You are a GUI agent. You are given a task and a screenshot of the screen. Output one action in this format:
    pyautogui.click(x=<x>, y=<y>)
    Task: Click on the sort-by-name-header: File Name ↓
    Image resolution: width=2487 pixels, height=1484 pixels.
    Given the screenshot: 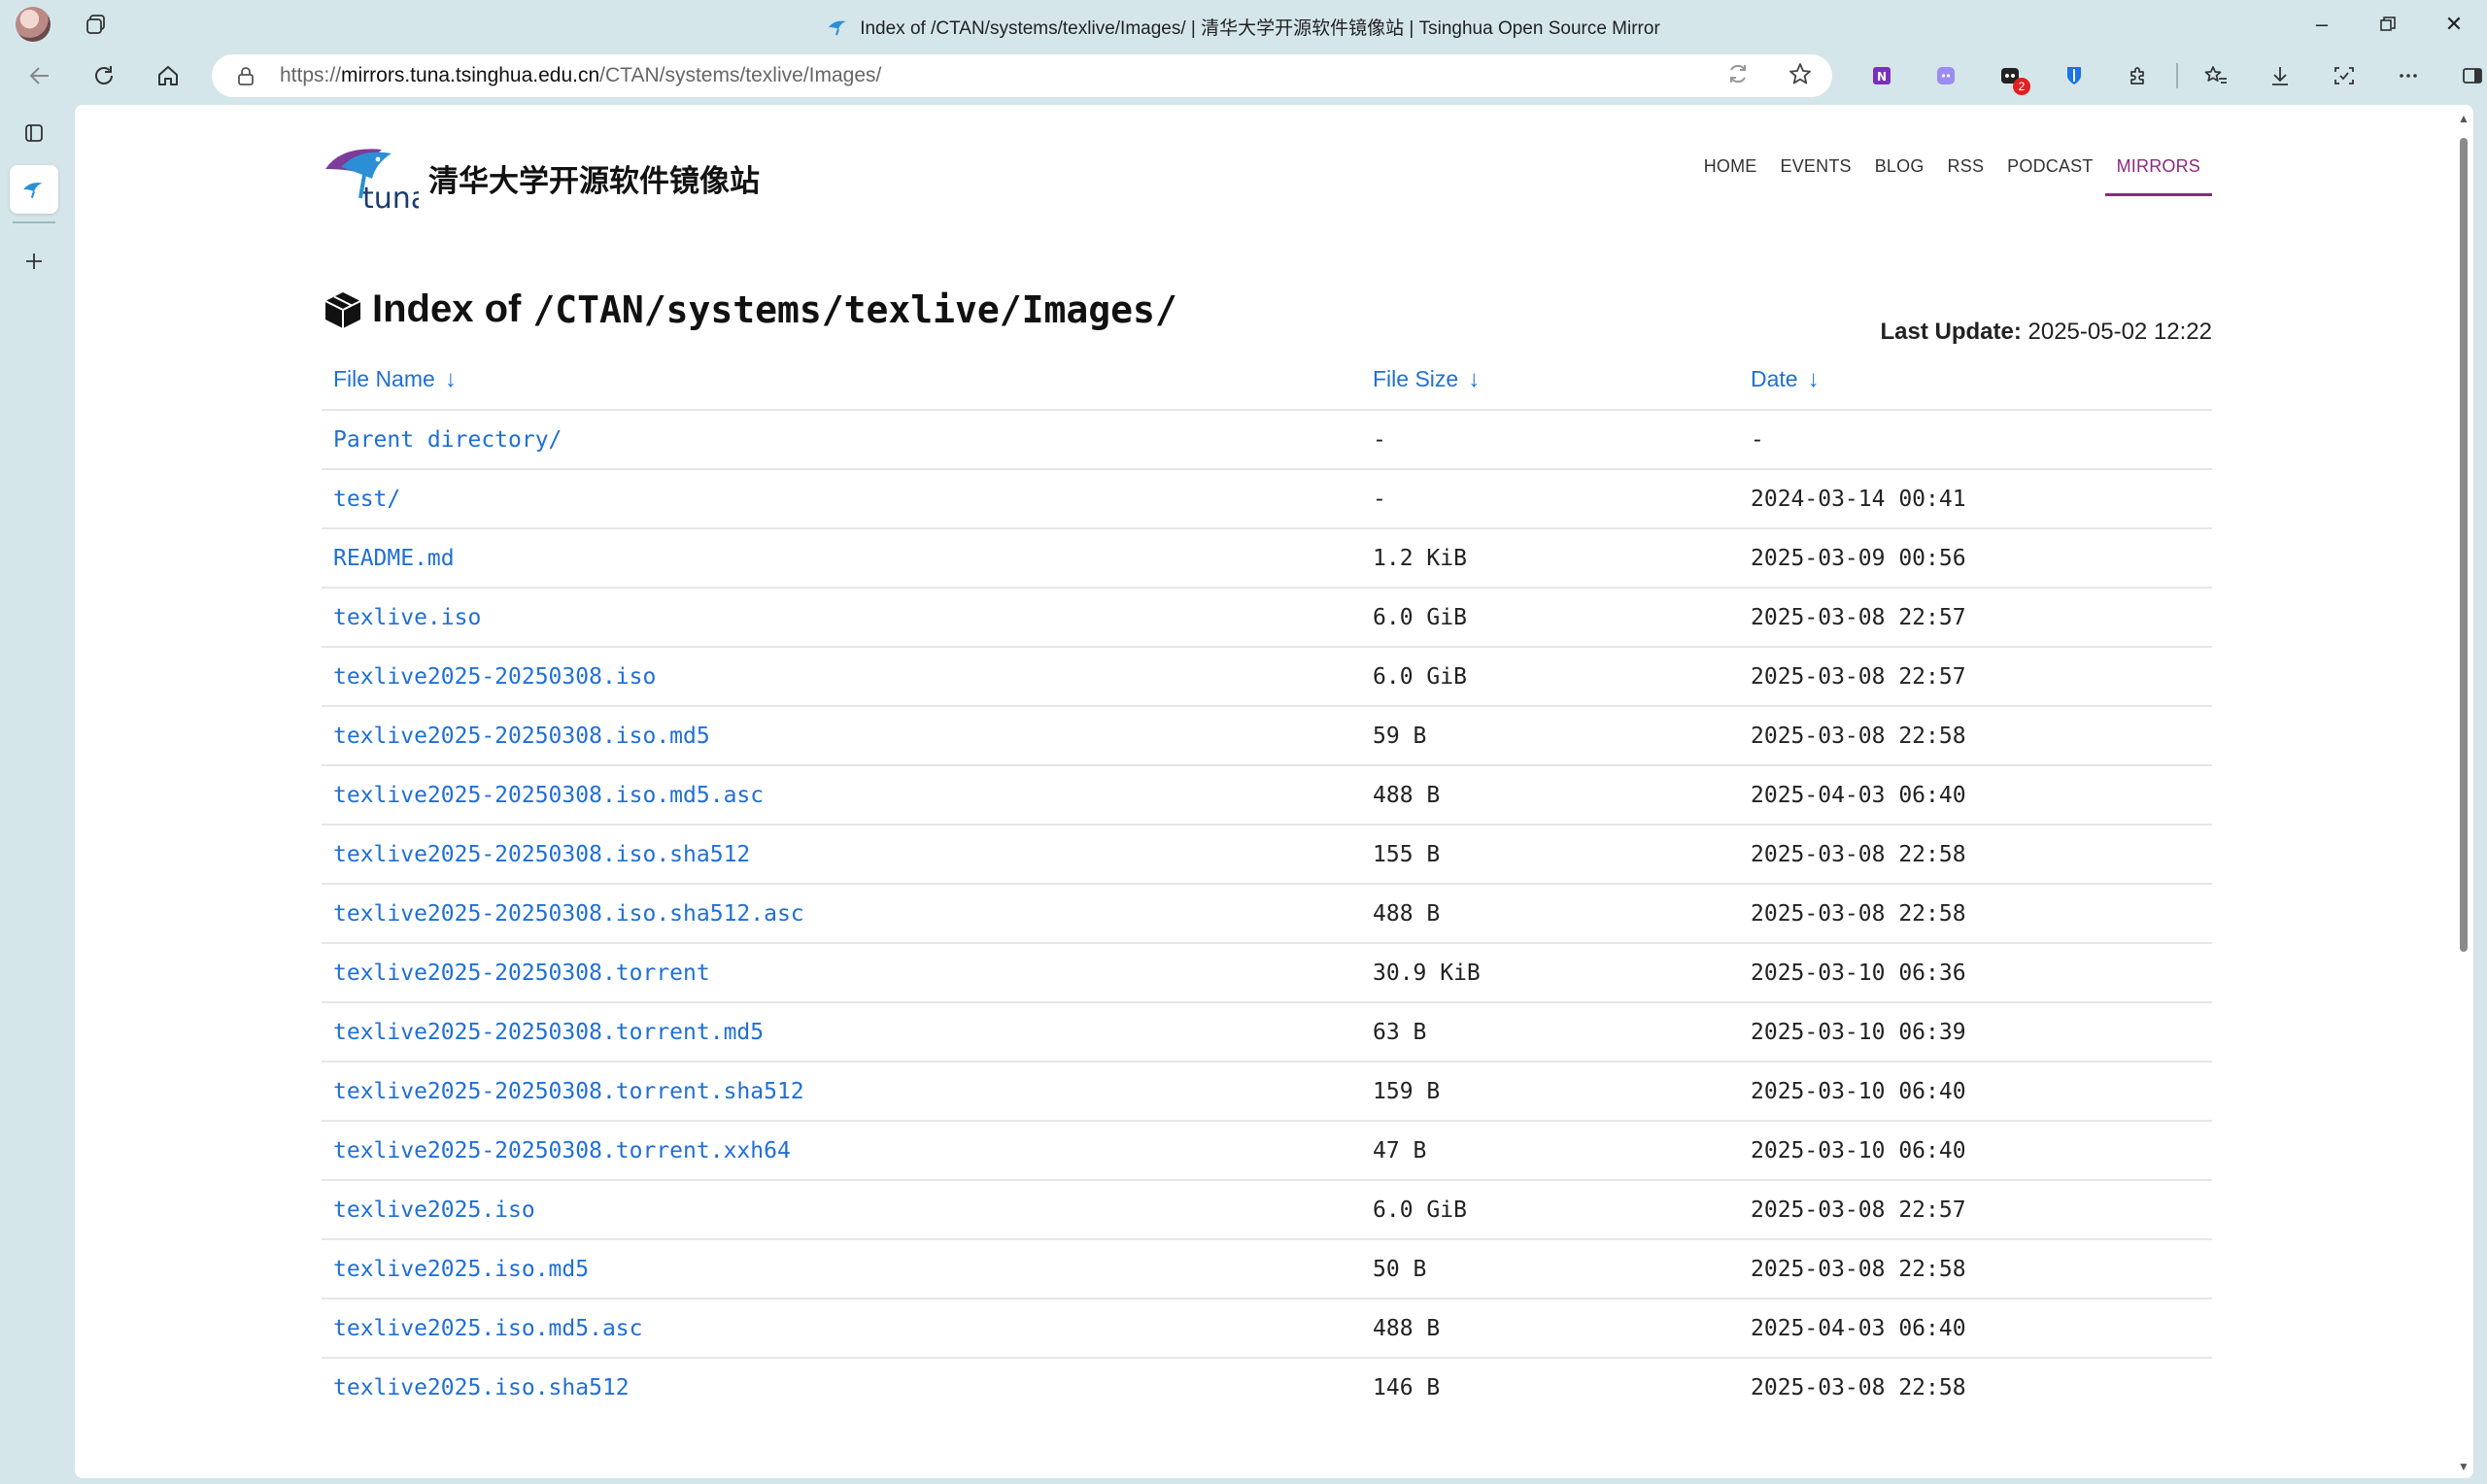 What is the action you would take?
    pyautogui.click(x=841, y=380)
    